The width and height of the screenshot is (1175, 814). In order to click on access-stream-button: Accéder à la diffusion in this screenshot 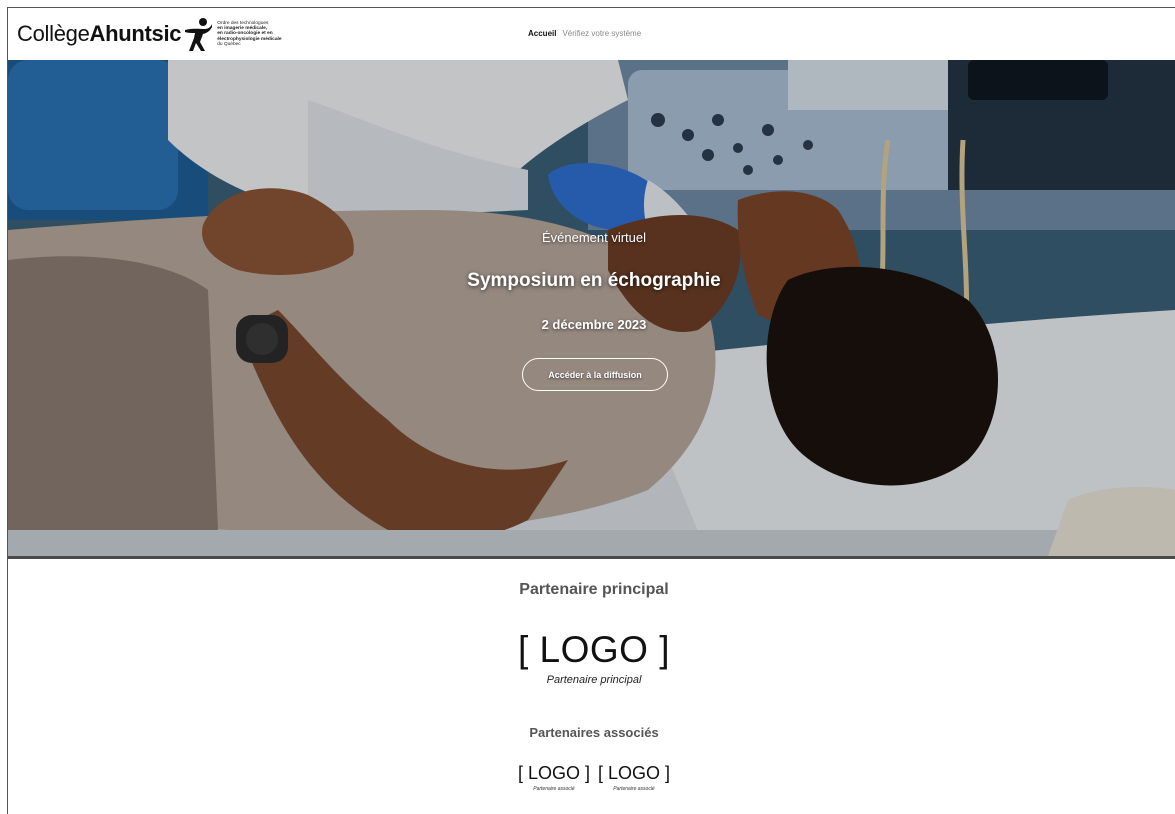, I will do `click(595, 374)`.